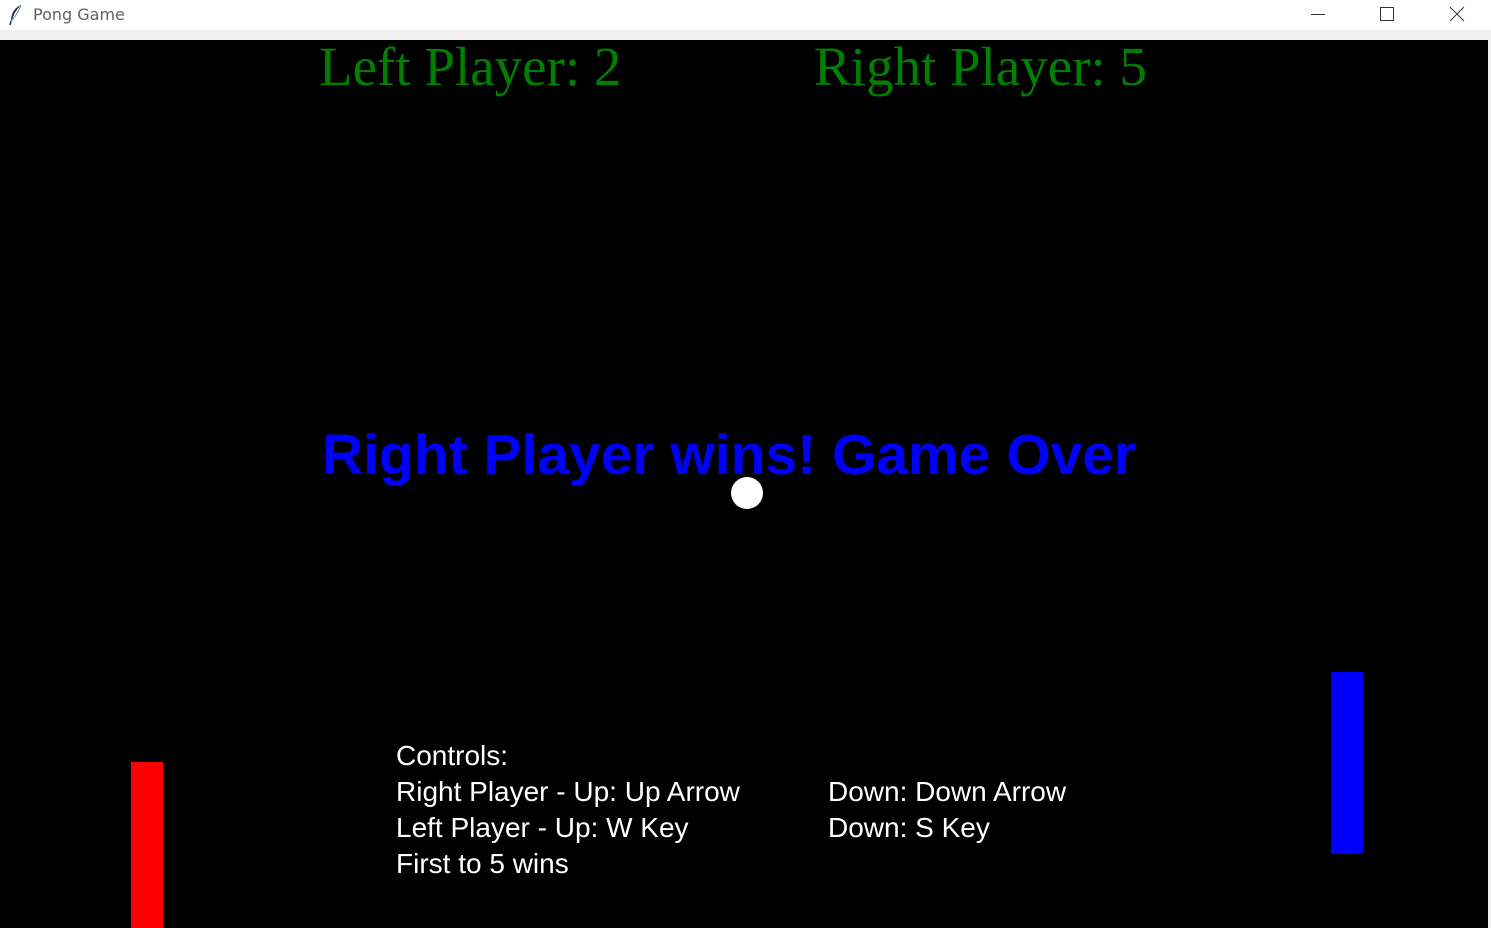  Describe the element at coordinates (981, 68) in the screenshot. I see `right-player-score: Right Player: 5` at that location.